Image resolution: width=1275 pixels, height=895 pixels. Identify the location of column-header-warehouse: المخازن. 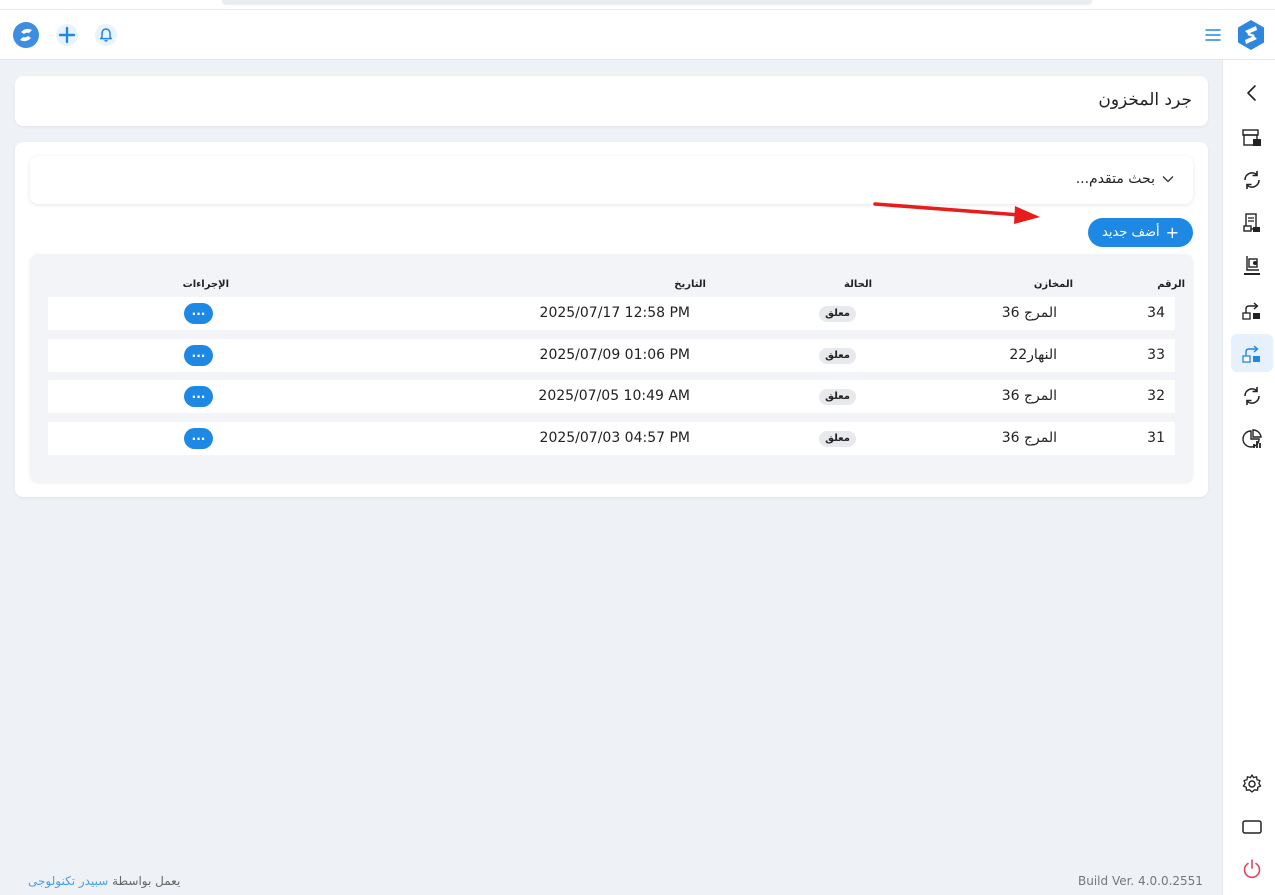
(1053, 284).